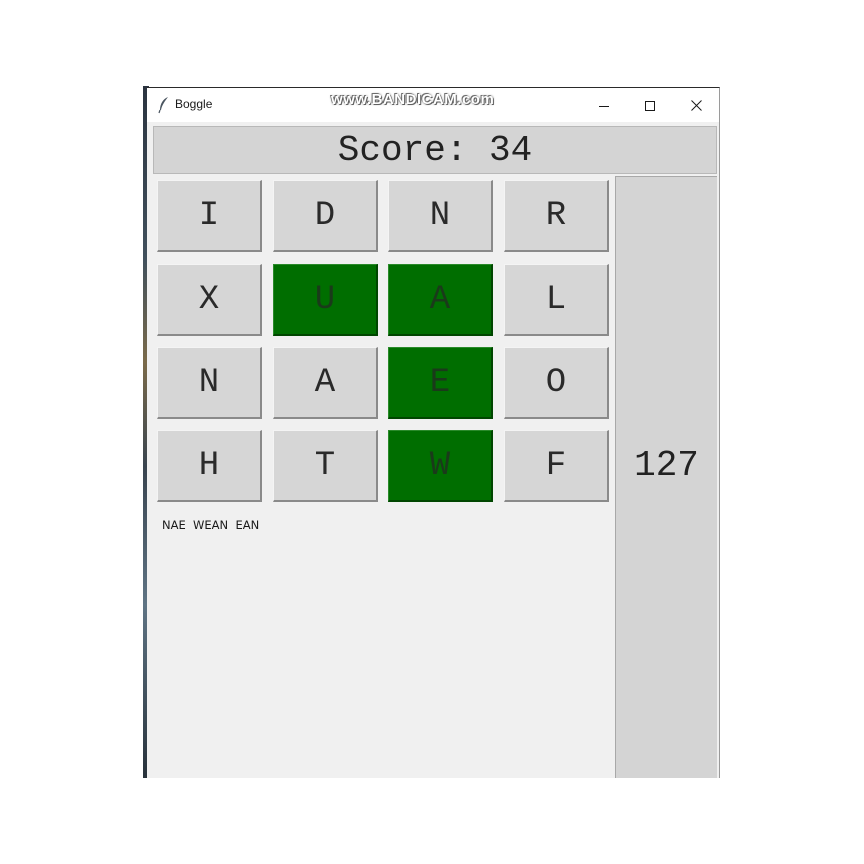 This screenshot has width=864, height=864. Describe the element at coordinates (211, 525) in the screenshot. I see `found-words-list: NAE WEAN EAN` at that location.